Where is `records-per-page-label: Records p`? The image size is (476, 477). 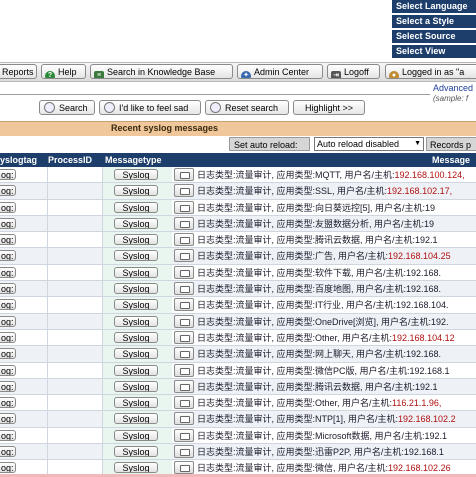 records-per-page-label: Records p is located at coordinates (451, 144).